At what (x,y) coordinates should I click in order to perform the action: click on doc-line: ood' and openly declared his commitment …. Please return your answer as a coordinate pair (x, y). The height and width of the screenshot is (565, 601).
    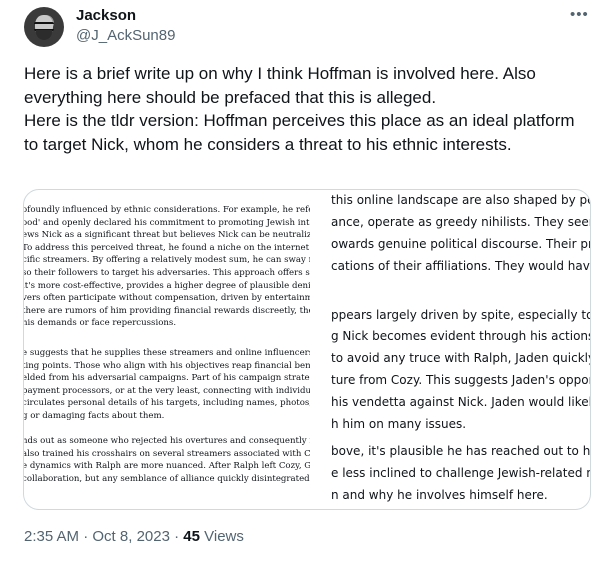
    Looking at the image, I should click on (167, 222).